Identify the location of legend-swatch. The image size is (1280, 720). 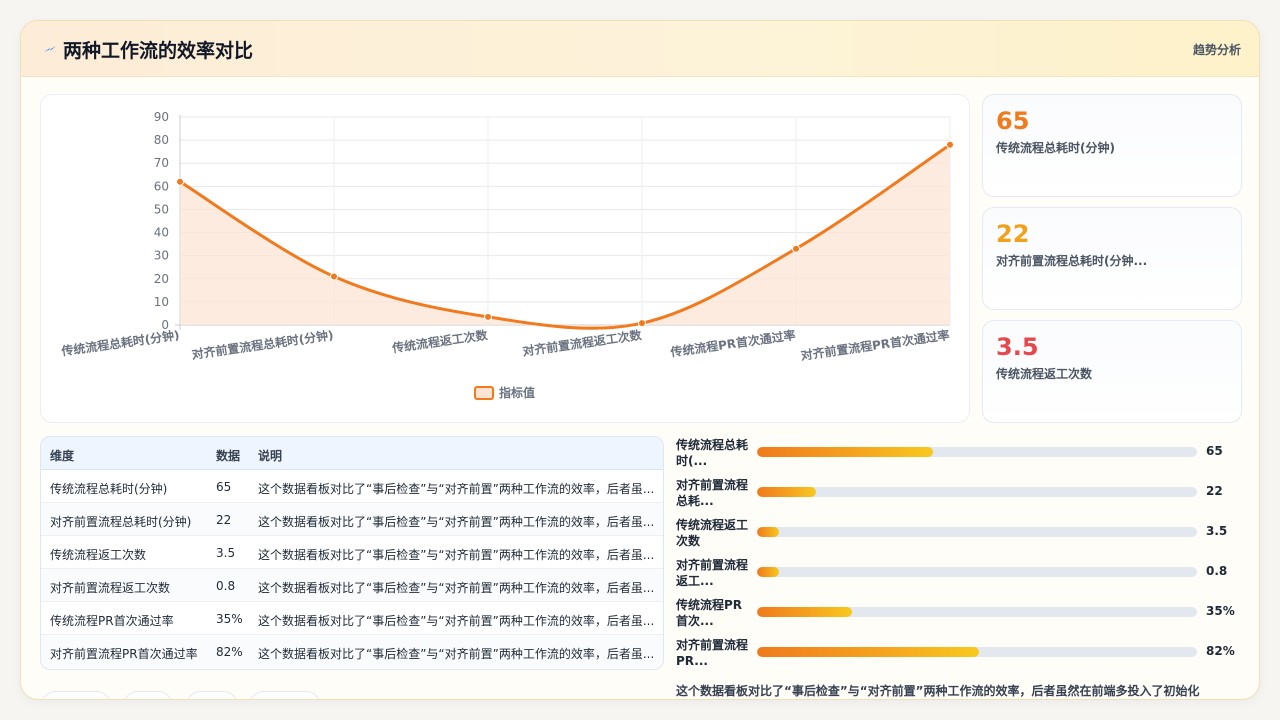
(484, 393).